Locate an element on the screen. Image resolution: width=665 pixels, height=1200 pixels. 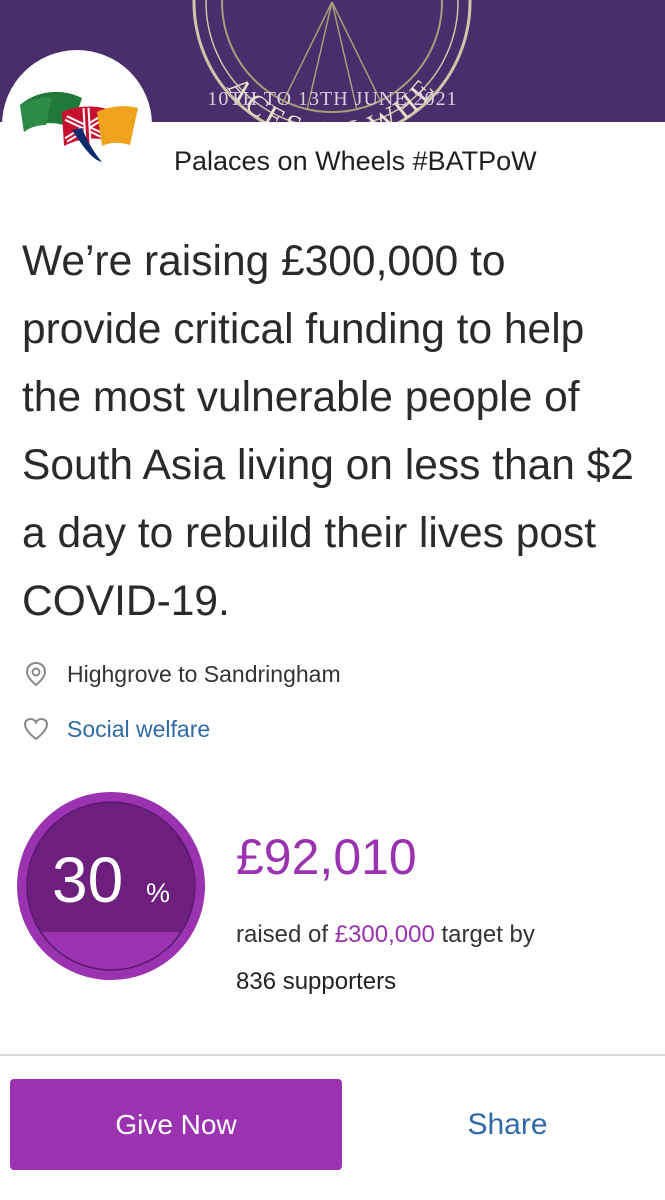
location-row: Highgrove to Sandringham is located at coordinates (181, 674).